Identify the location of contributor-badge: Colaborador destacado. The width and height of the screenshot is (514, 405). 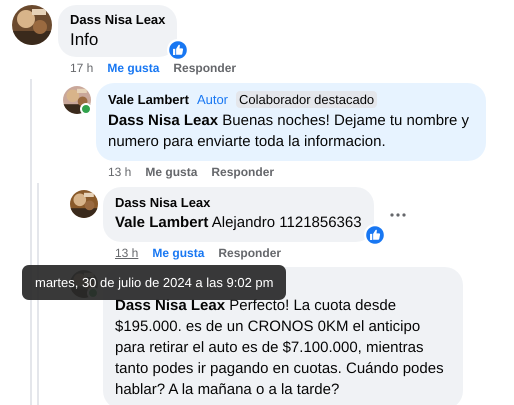
(307, 99).